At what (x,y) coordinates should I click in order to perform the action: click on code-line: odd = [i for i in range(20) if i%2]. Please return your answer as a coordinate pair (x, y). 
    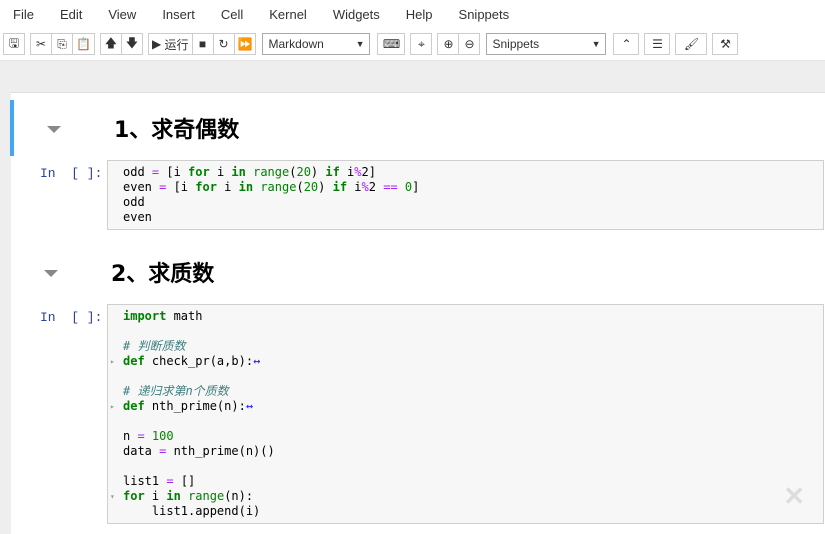
    Looking at the image, I should click on (473, 172).